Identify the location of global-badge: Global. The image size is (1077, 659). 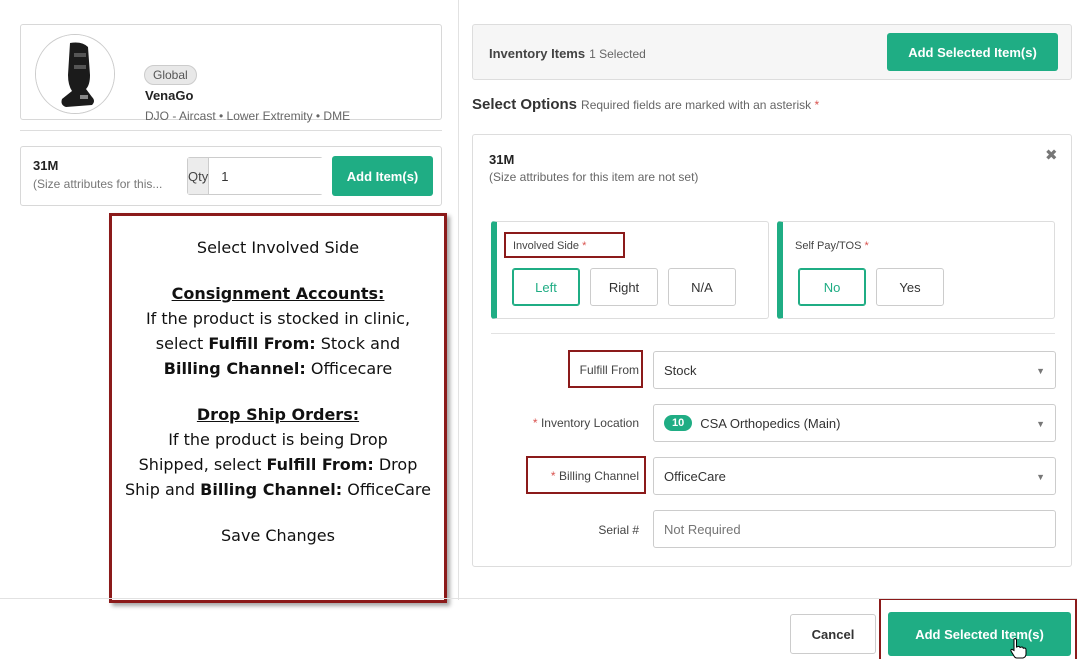
(170, 75).